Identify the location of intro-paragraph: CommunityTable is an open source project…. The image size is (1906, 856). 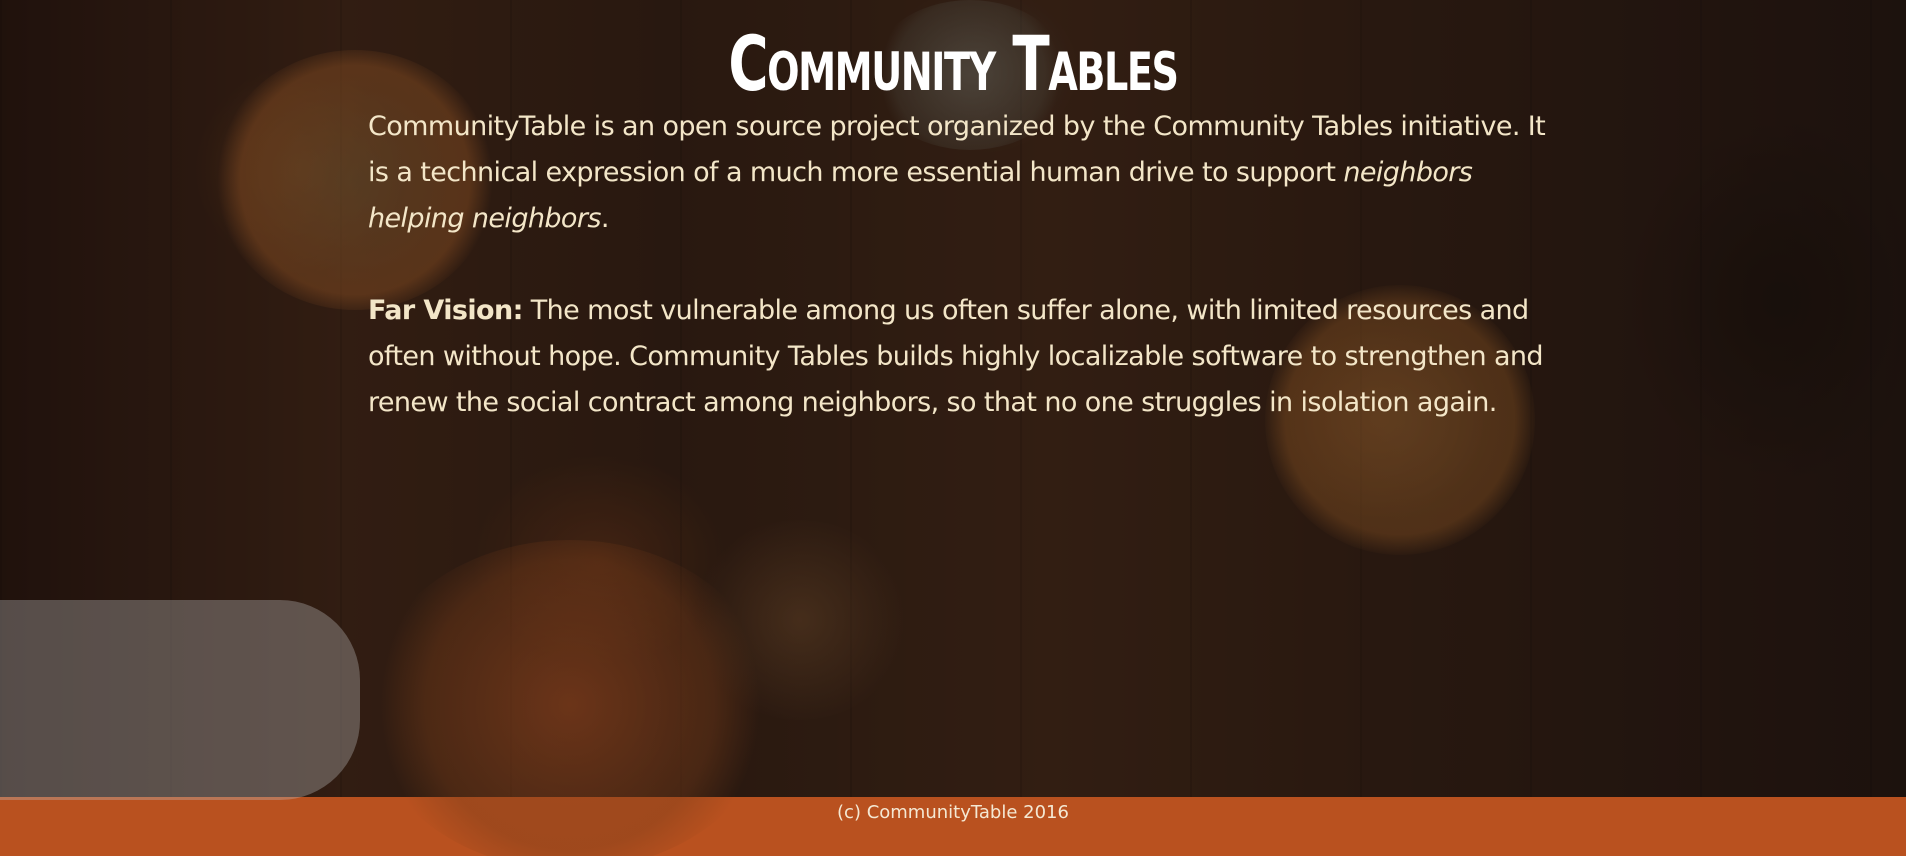
(958, 173).